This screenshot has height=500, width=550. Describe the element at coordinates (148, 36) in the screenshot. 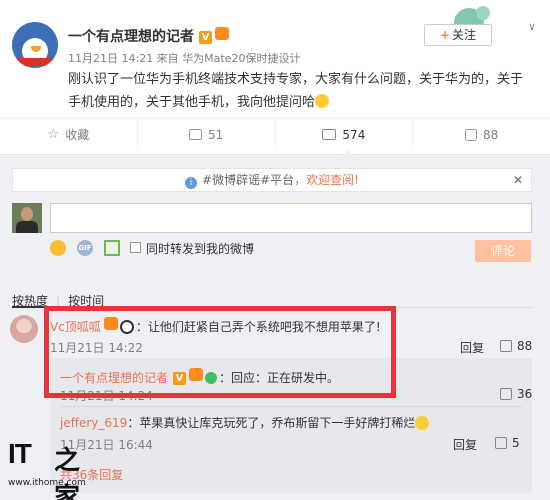

I see `author-name: 一个有点理想的记者 V` at that location.